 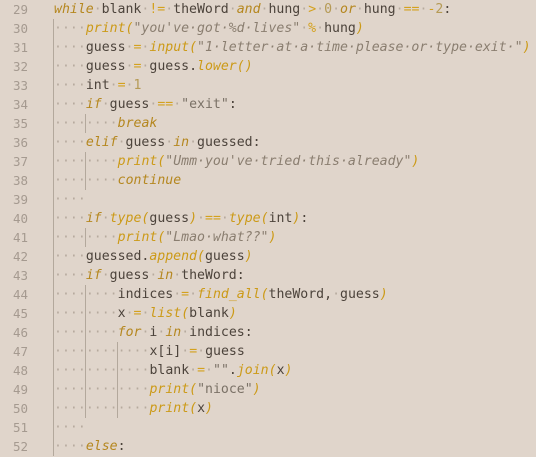 What do you see at coordinates (20, 142) in the screenshot?
I see `line-number: 36` at bounding box center [20, 142].